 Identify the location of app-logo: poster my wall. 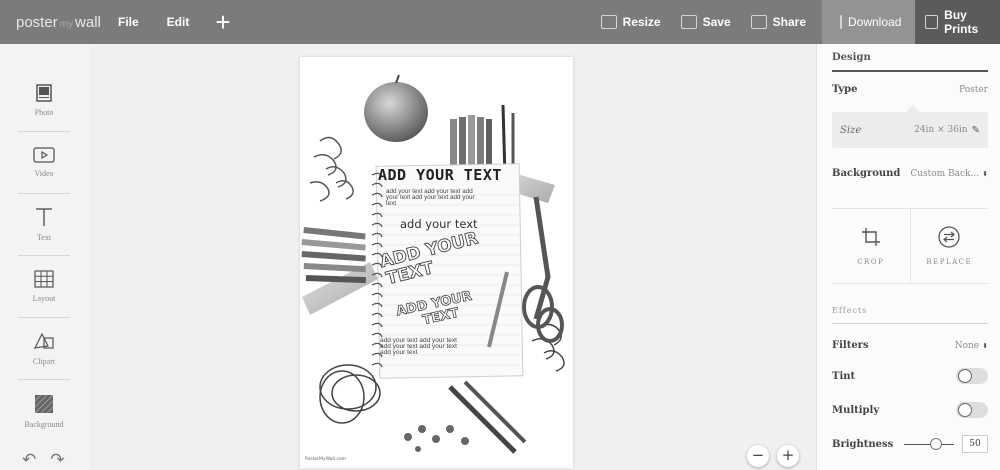
(52, 22).